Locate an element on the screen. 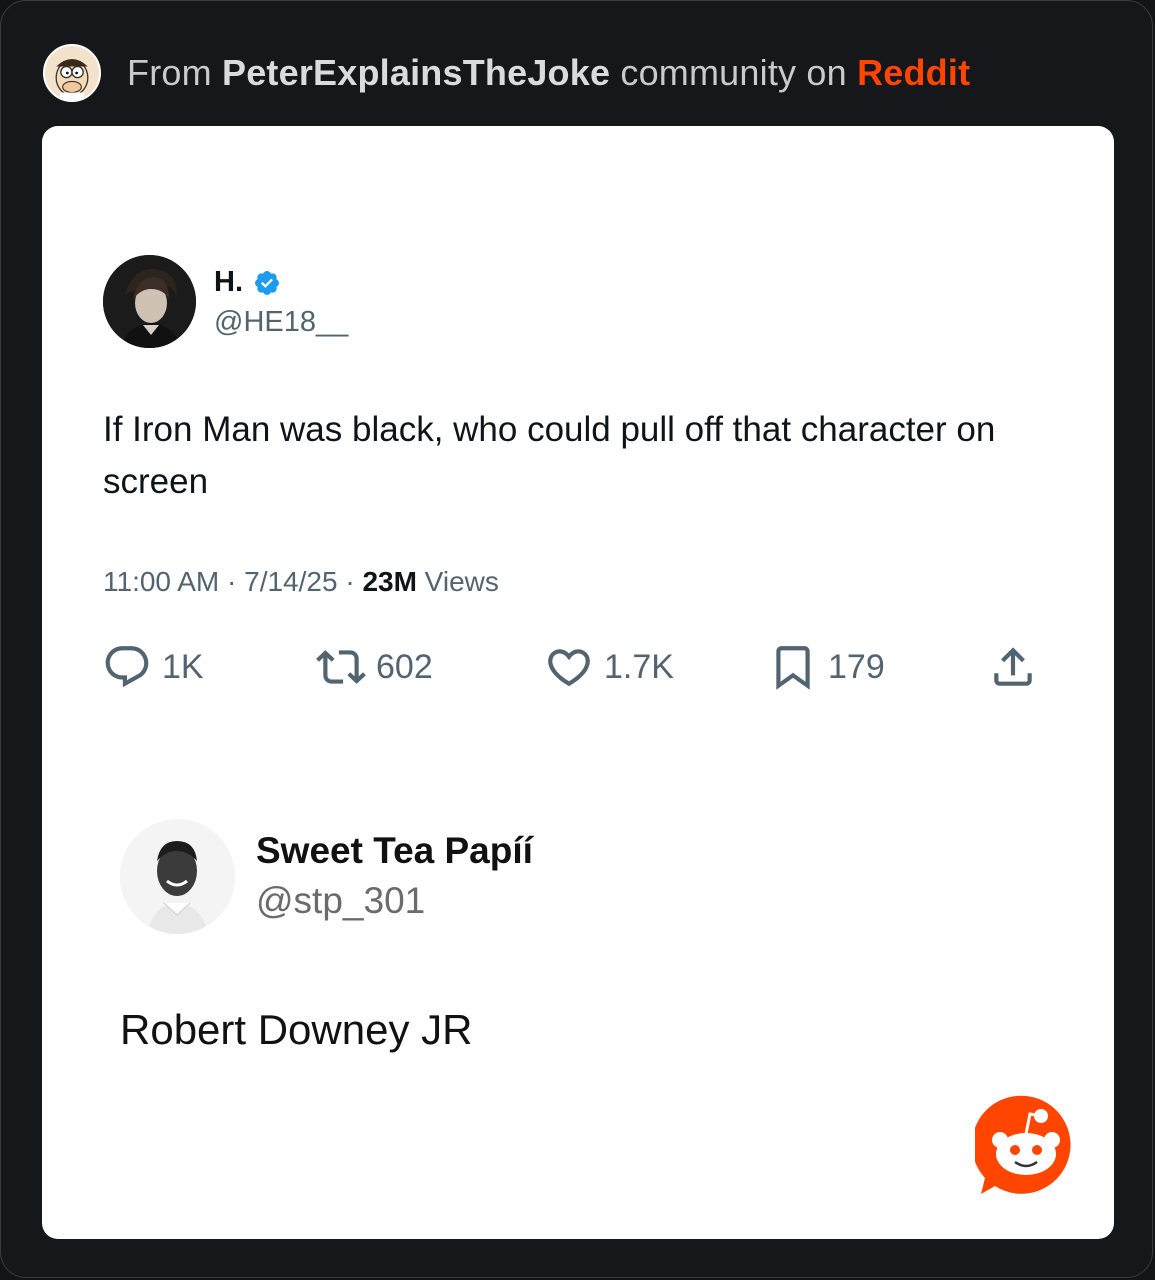  tweet-time: 11:00 AM is located at coordinates (161, 581).